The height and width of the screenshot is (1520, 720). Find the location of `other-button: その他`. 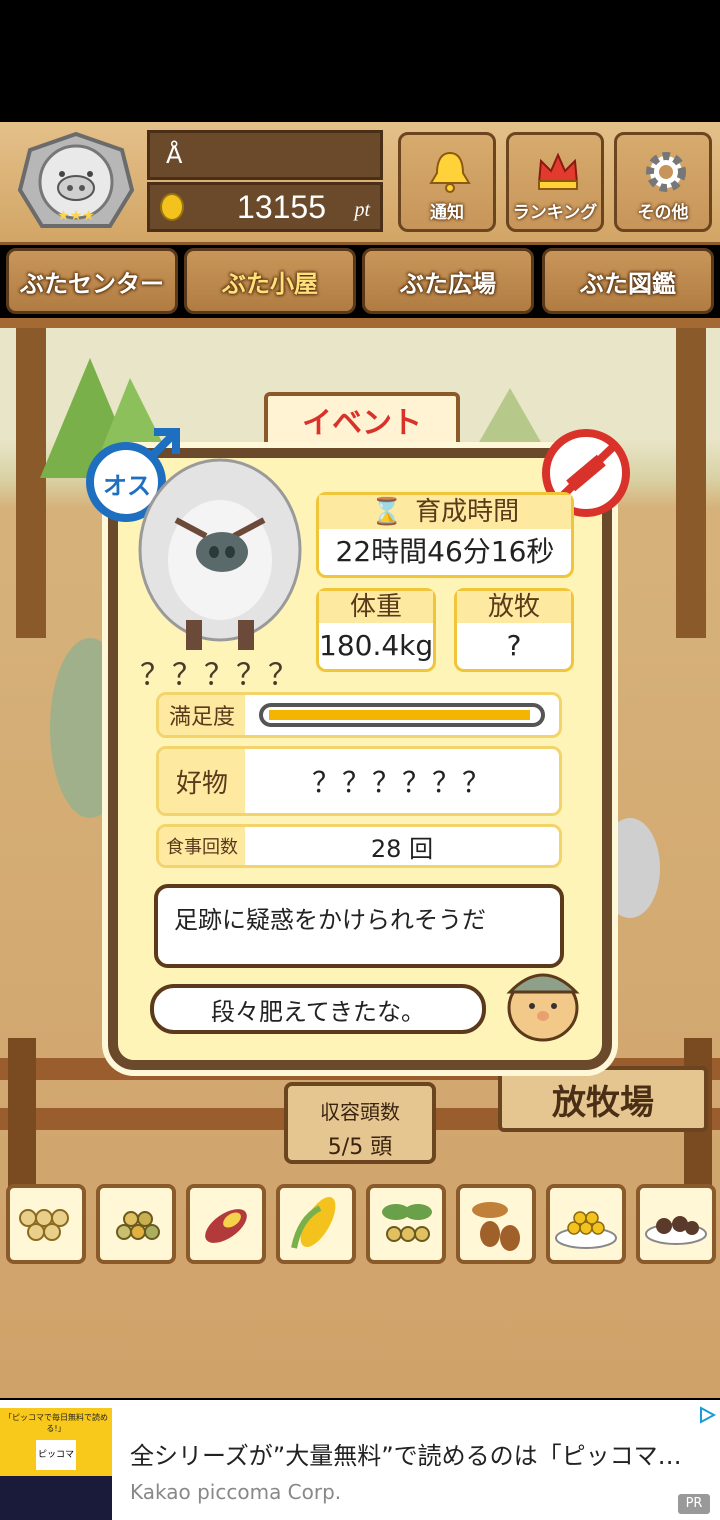

other-button: その他 is located at coordinates (663, 182).